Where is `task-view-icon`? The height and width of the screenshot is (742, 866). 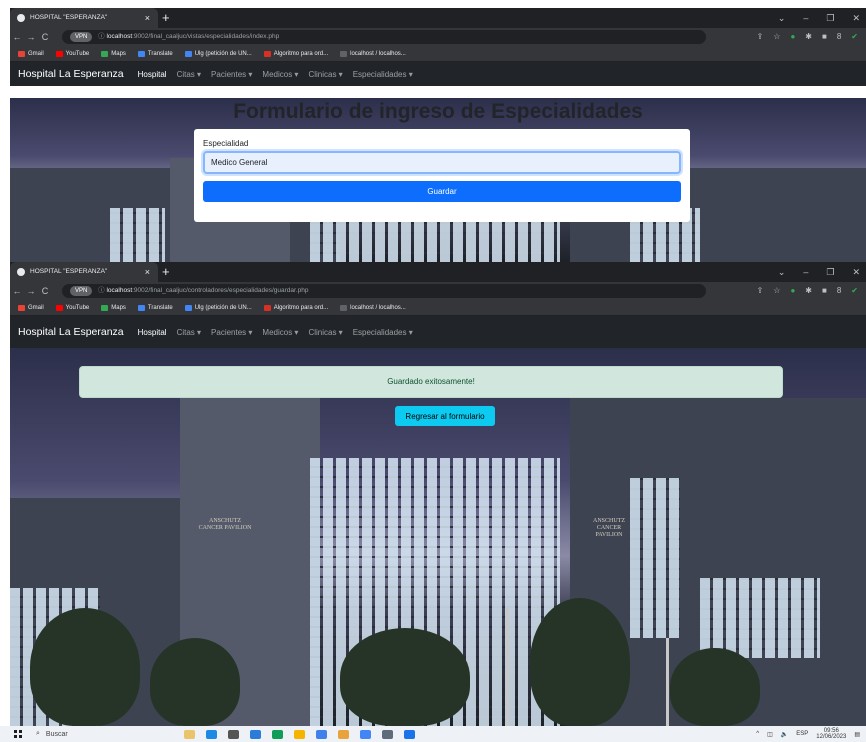 task-view-icon is located at coordinates (233, 734).